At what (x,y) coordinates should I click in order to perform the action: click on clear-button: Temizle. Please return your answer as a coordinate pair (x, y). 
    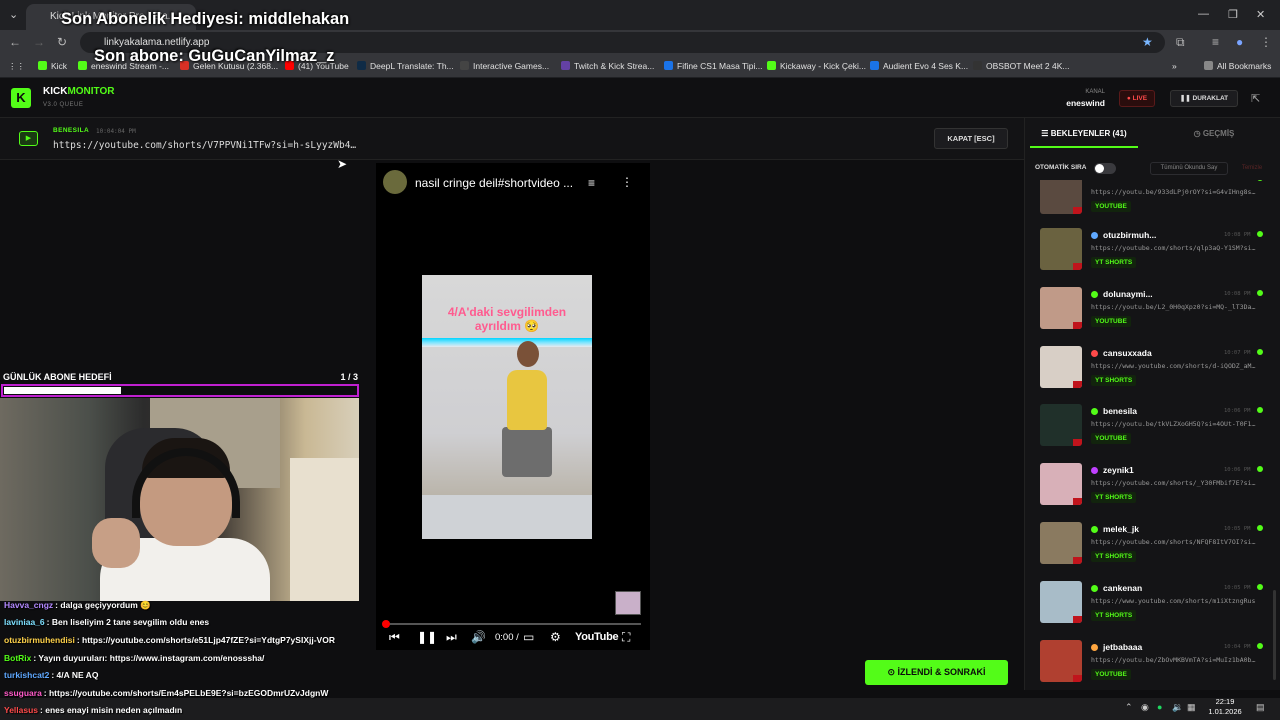
    Looking at the image, I should click on (1252, 168).